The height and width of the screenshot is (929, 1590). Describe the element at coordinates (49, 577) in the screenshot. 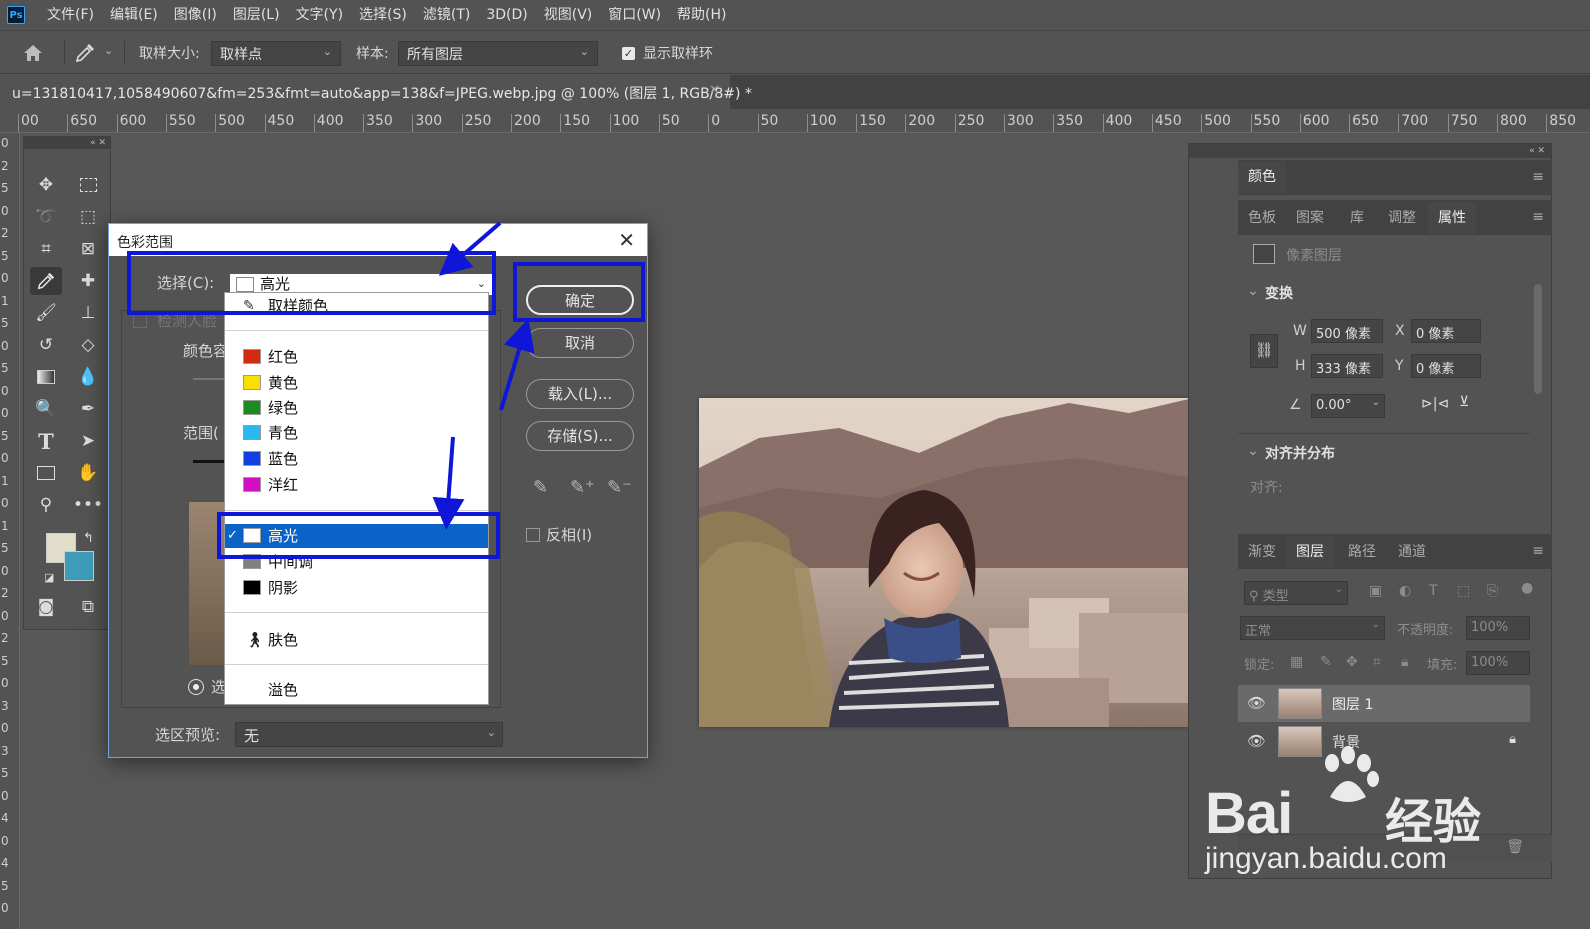

I see `default-colors-icon: ◪` at that location.